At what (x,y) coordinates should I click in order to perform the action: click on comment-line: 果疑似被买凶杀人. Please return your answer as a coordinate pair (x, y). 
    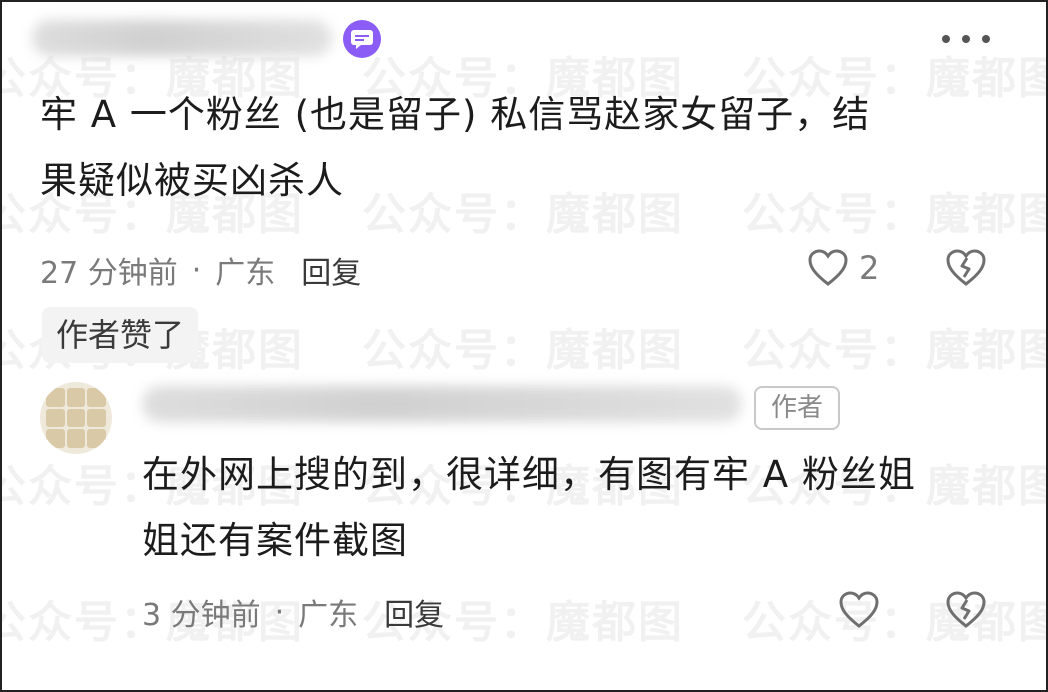
    Looking at the image, I should click on (192, 180).